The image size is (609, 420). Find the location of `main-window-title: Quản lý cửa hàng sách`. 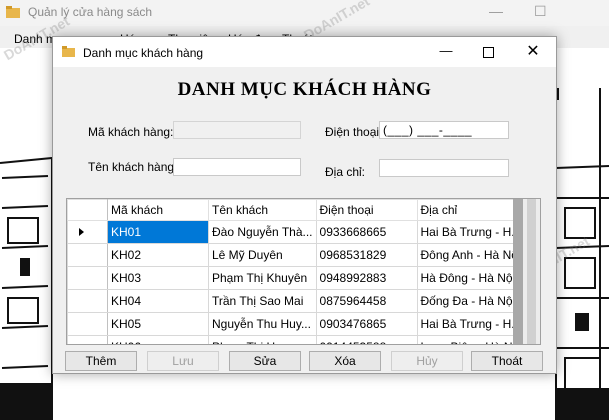

main-window-title: Quản lý cửa hàng sách is located at coordinates (90, 12).